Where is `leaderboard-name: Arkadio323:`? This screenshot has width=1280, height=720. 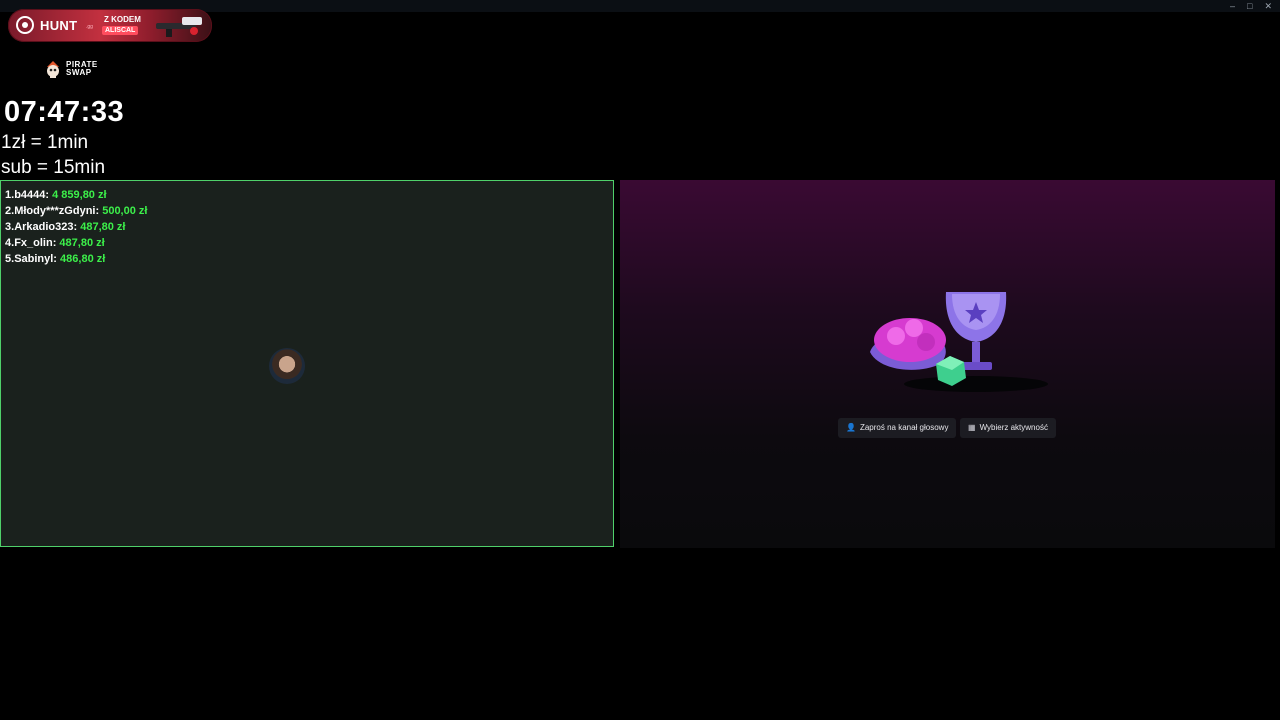
leaderboard-name: Arkadio323: is located at coordinates (46, 227).